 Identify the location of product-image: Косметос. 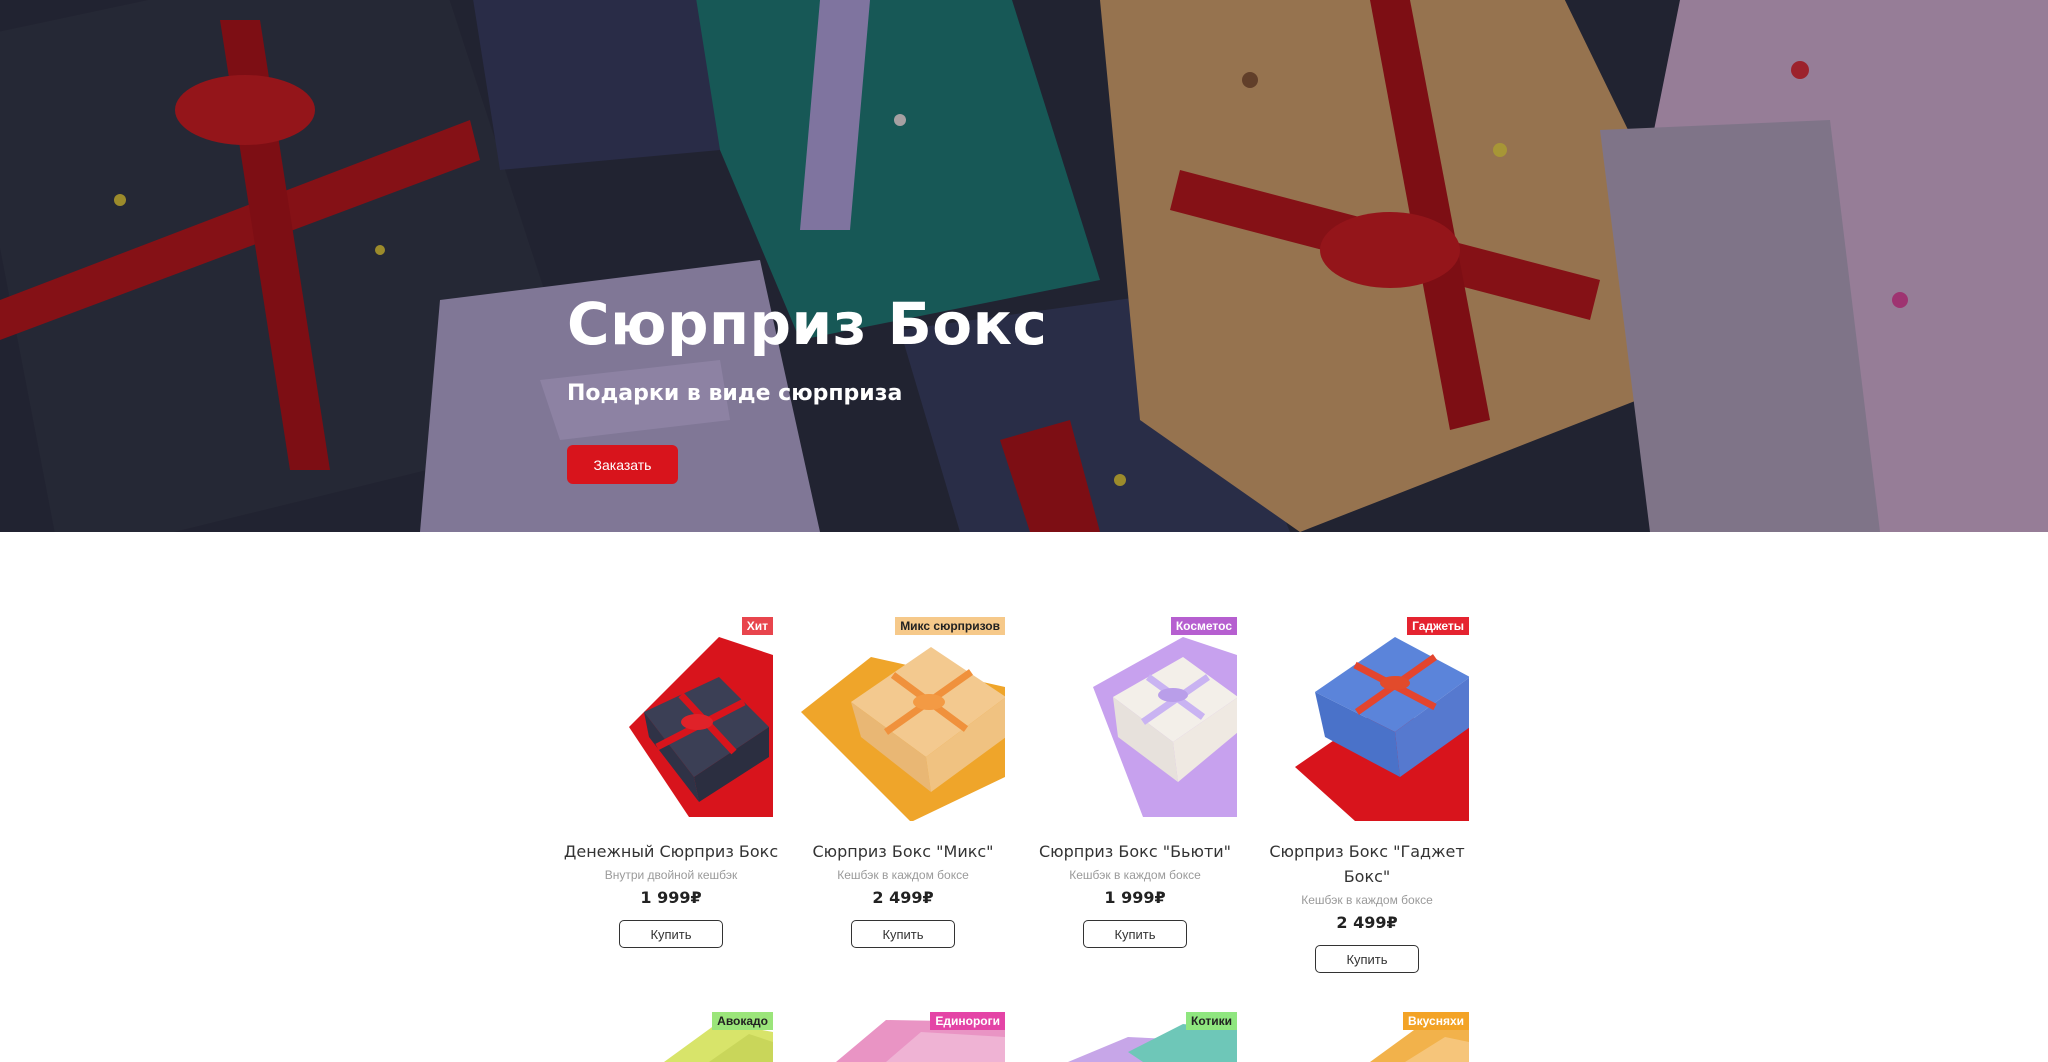
(1135, 719).